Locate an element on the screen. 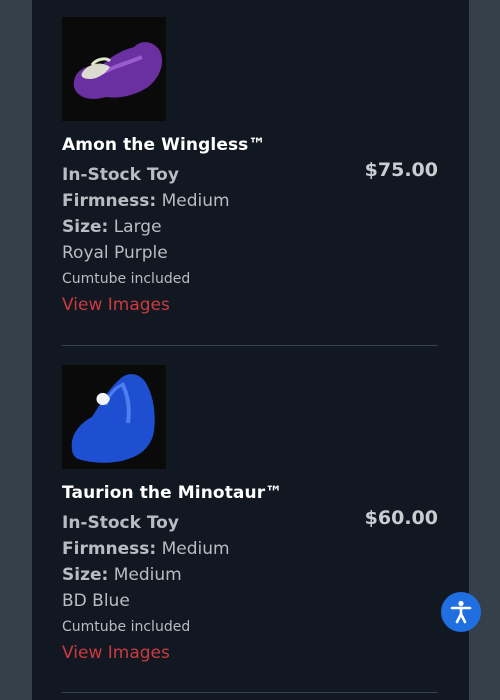 This screenshot has width=500, height=700. purple-toy-image is located at coordinates (114, 69).